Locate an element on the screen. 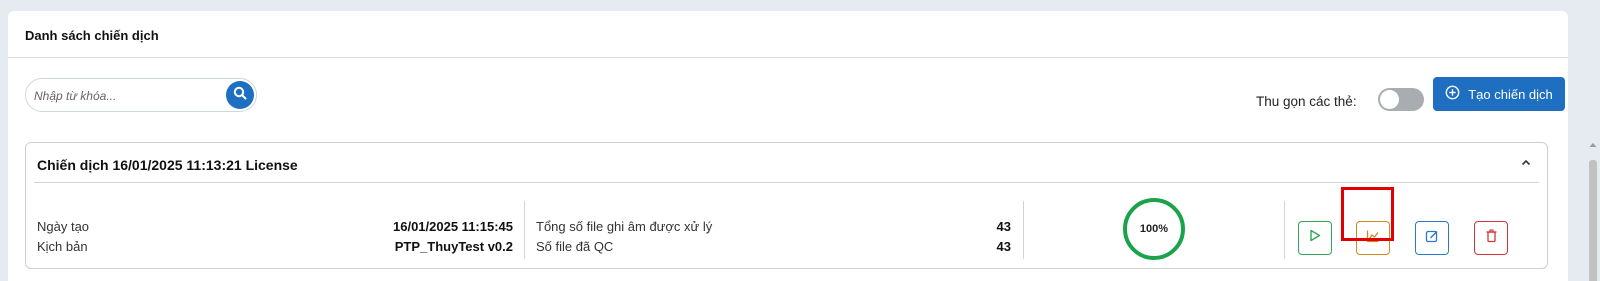  stats-button-highlight-box is located at coordinates (1367, 214).